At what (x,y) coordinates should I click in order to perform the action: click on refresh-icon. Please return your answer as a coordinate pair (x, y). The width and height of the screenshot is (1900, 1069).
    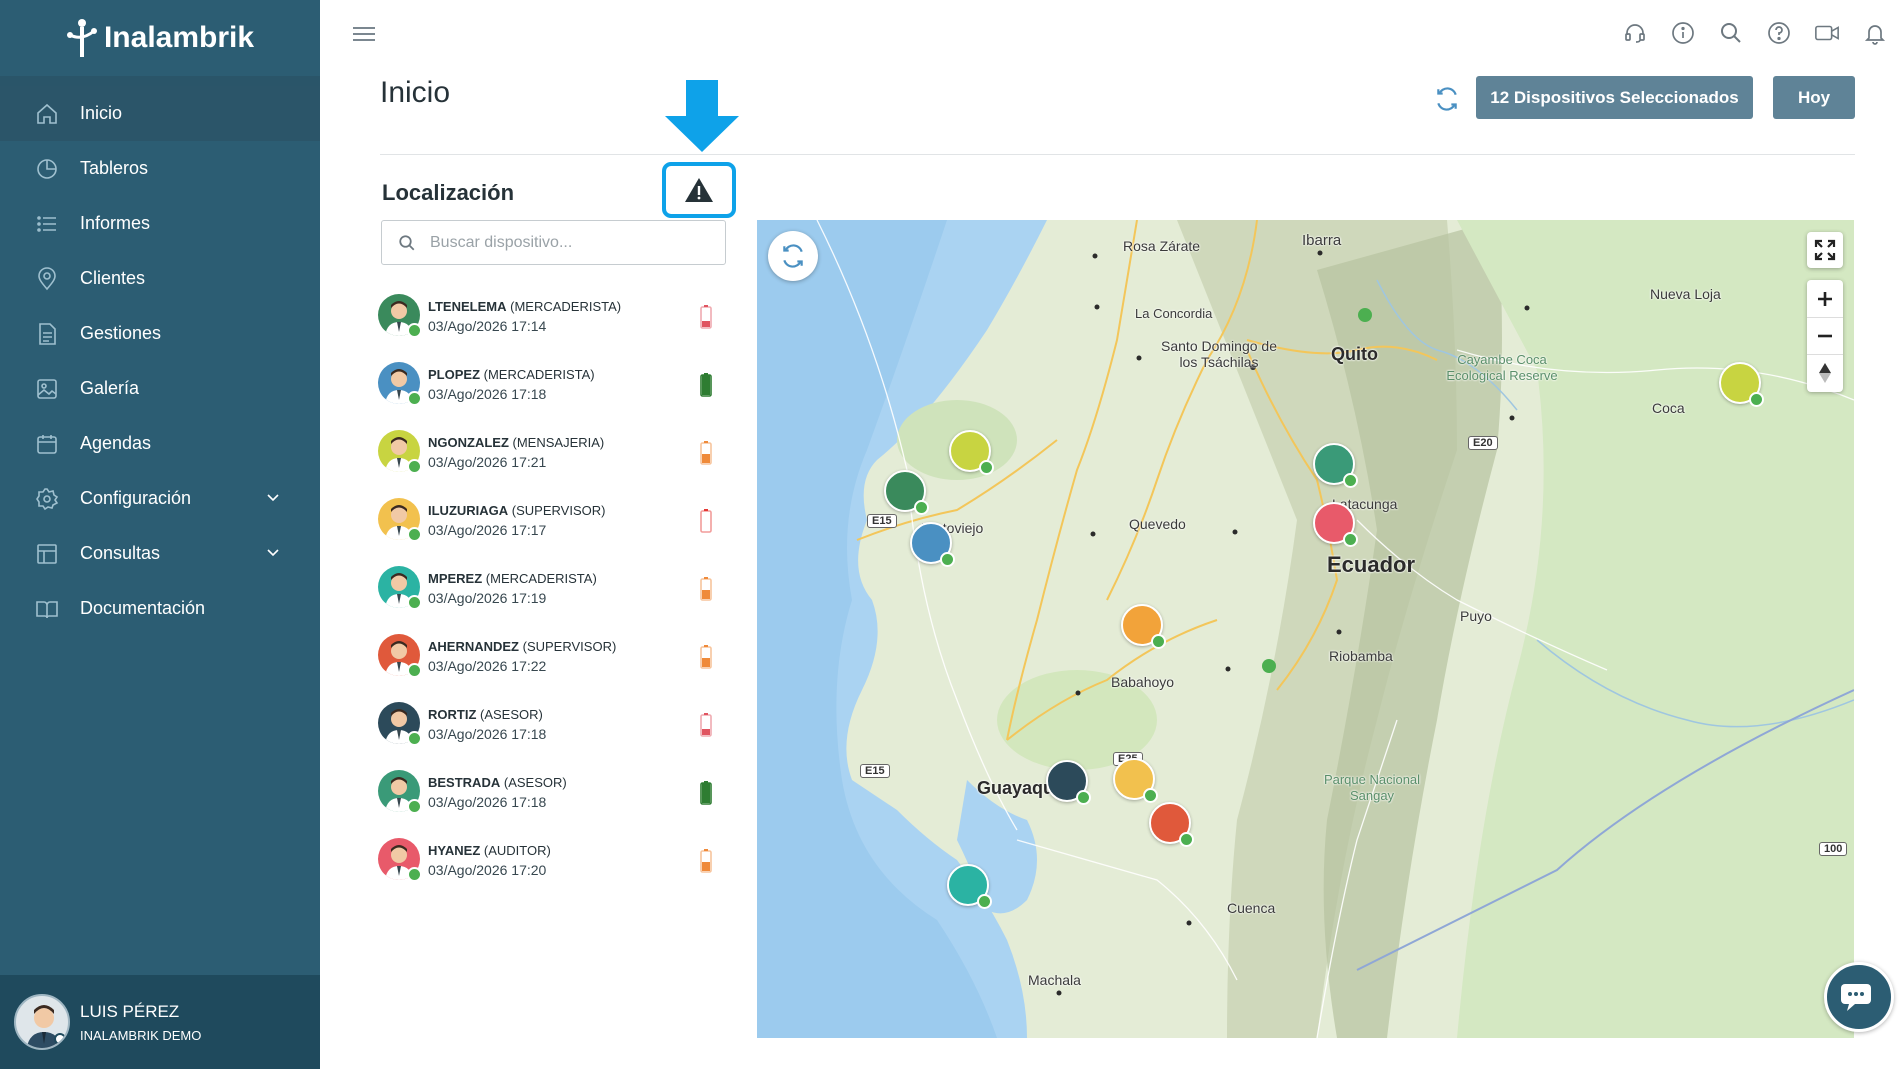
    Looking at the image, I should click on (1447, 99).